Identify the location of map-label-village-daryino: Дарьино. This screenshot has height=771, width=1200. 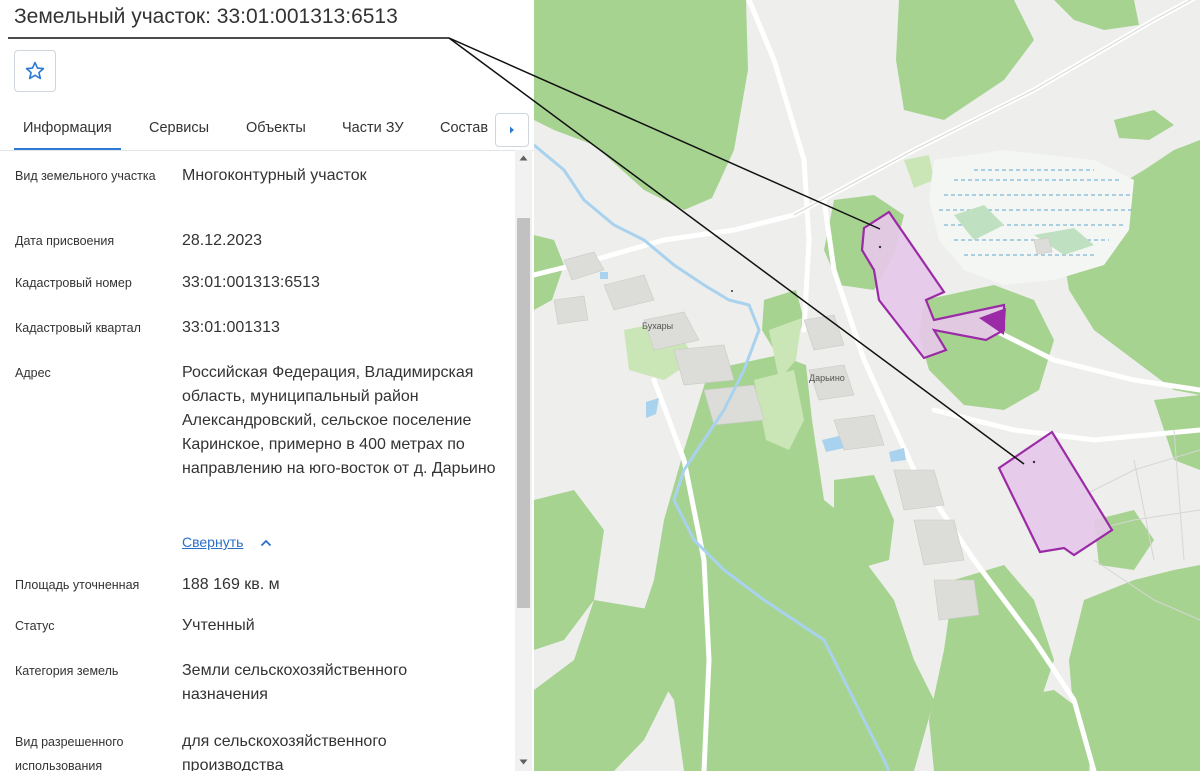
(827, 378).